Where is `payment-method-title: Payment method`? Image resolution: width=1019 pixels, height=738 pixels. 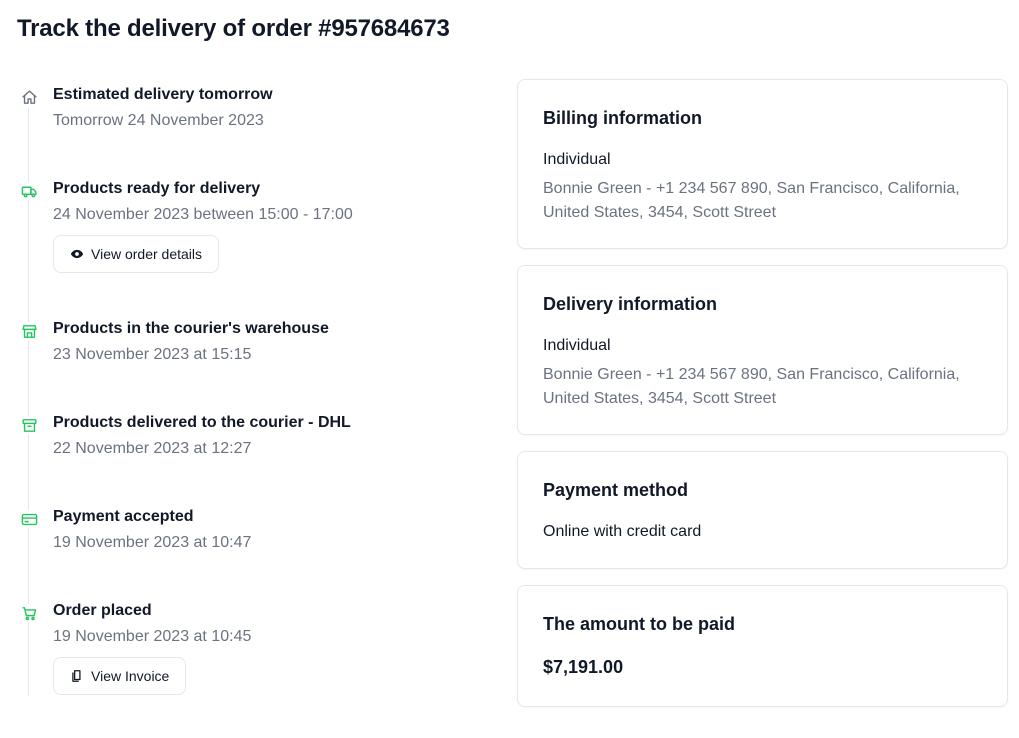 payment-method-title: Payment method is located at coordinates (616, 490).